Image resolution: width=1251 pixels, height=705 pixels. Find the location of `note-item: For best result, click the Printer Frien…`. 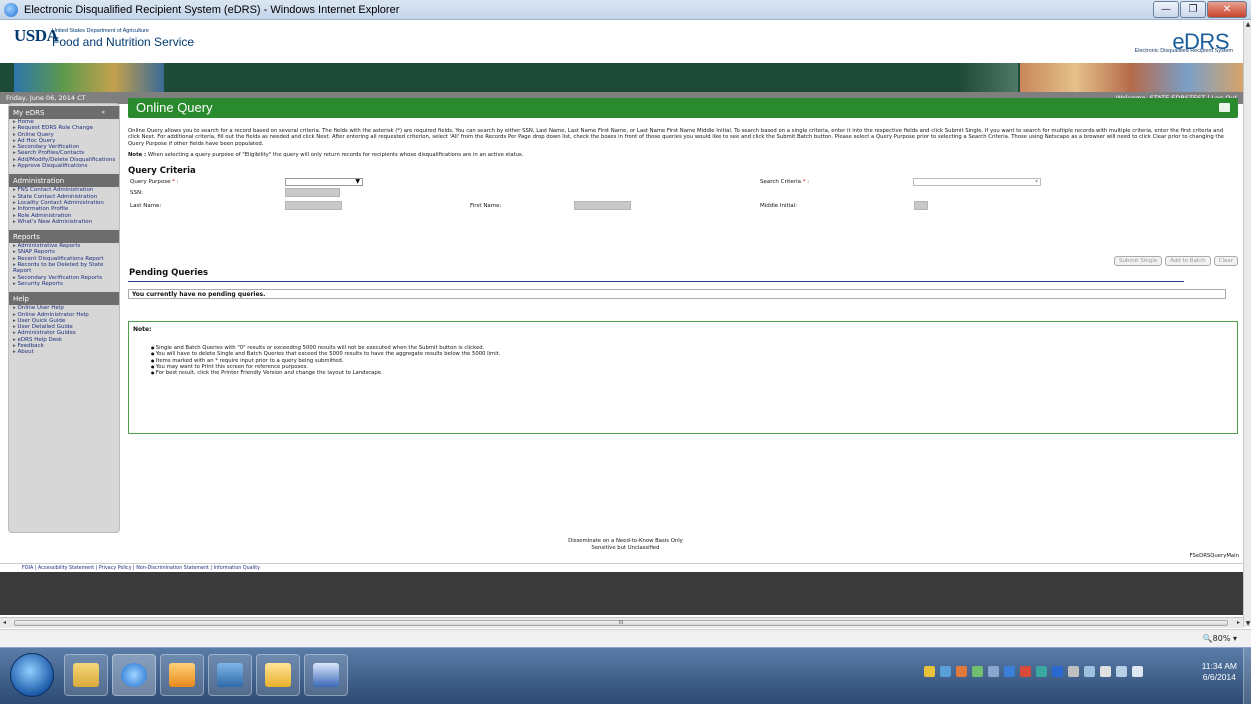

note-item: For best result, click the Printer Frien… is located at coordinates (692, 373).